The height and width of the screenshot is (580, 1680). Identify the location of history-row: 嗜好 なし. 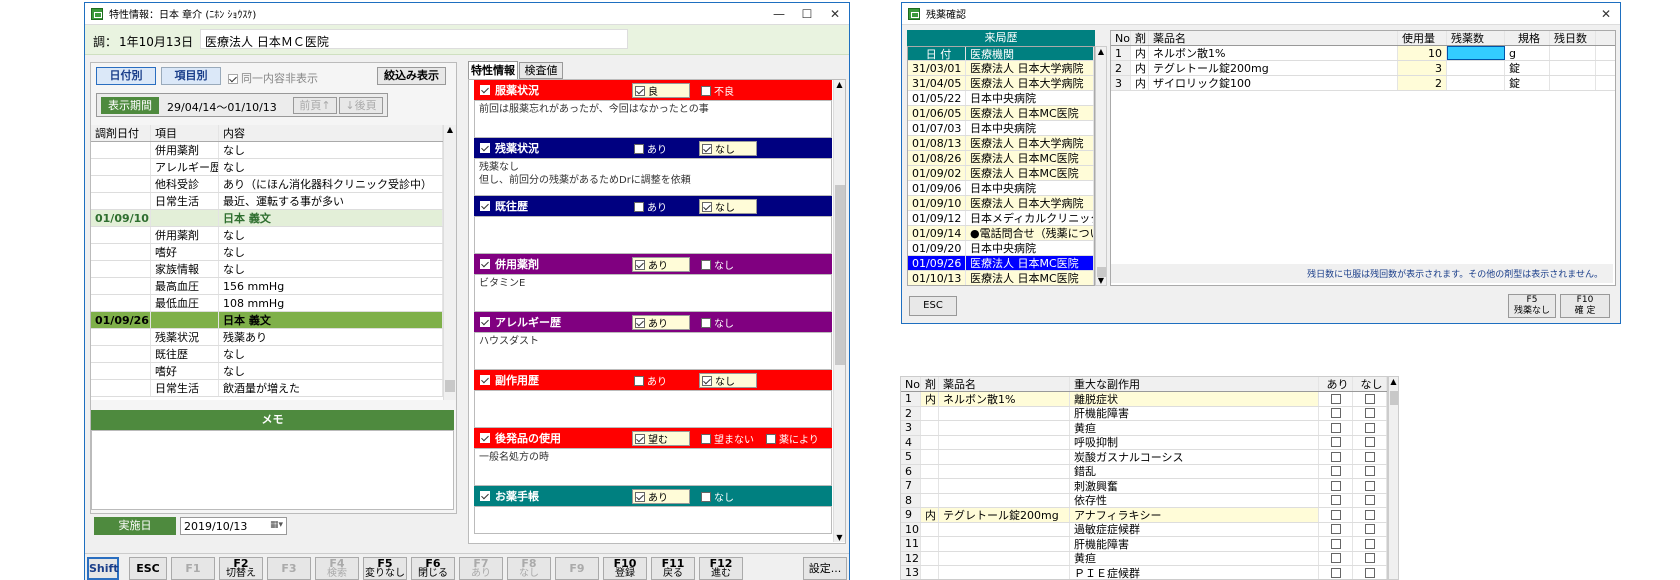
(267, 252).